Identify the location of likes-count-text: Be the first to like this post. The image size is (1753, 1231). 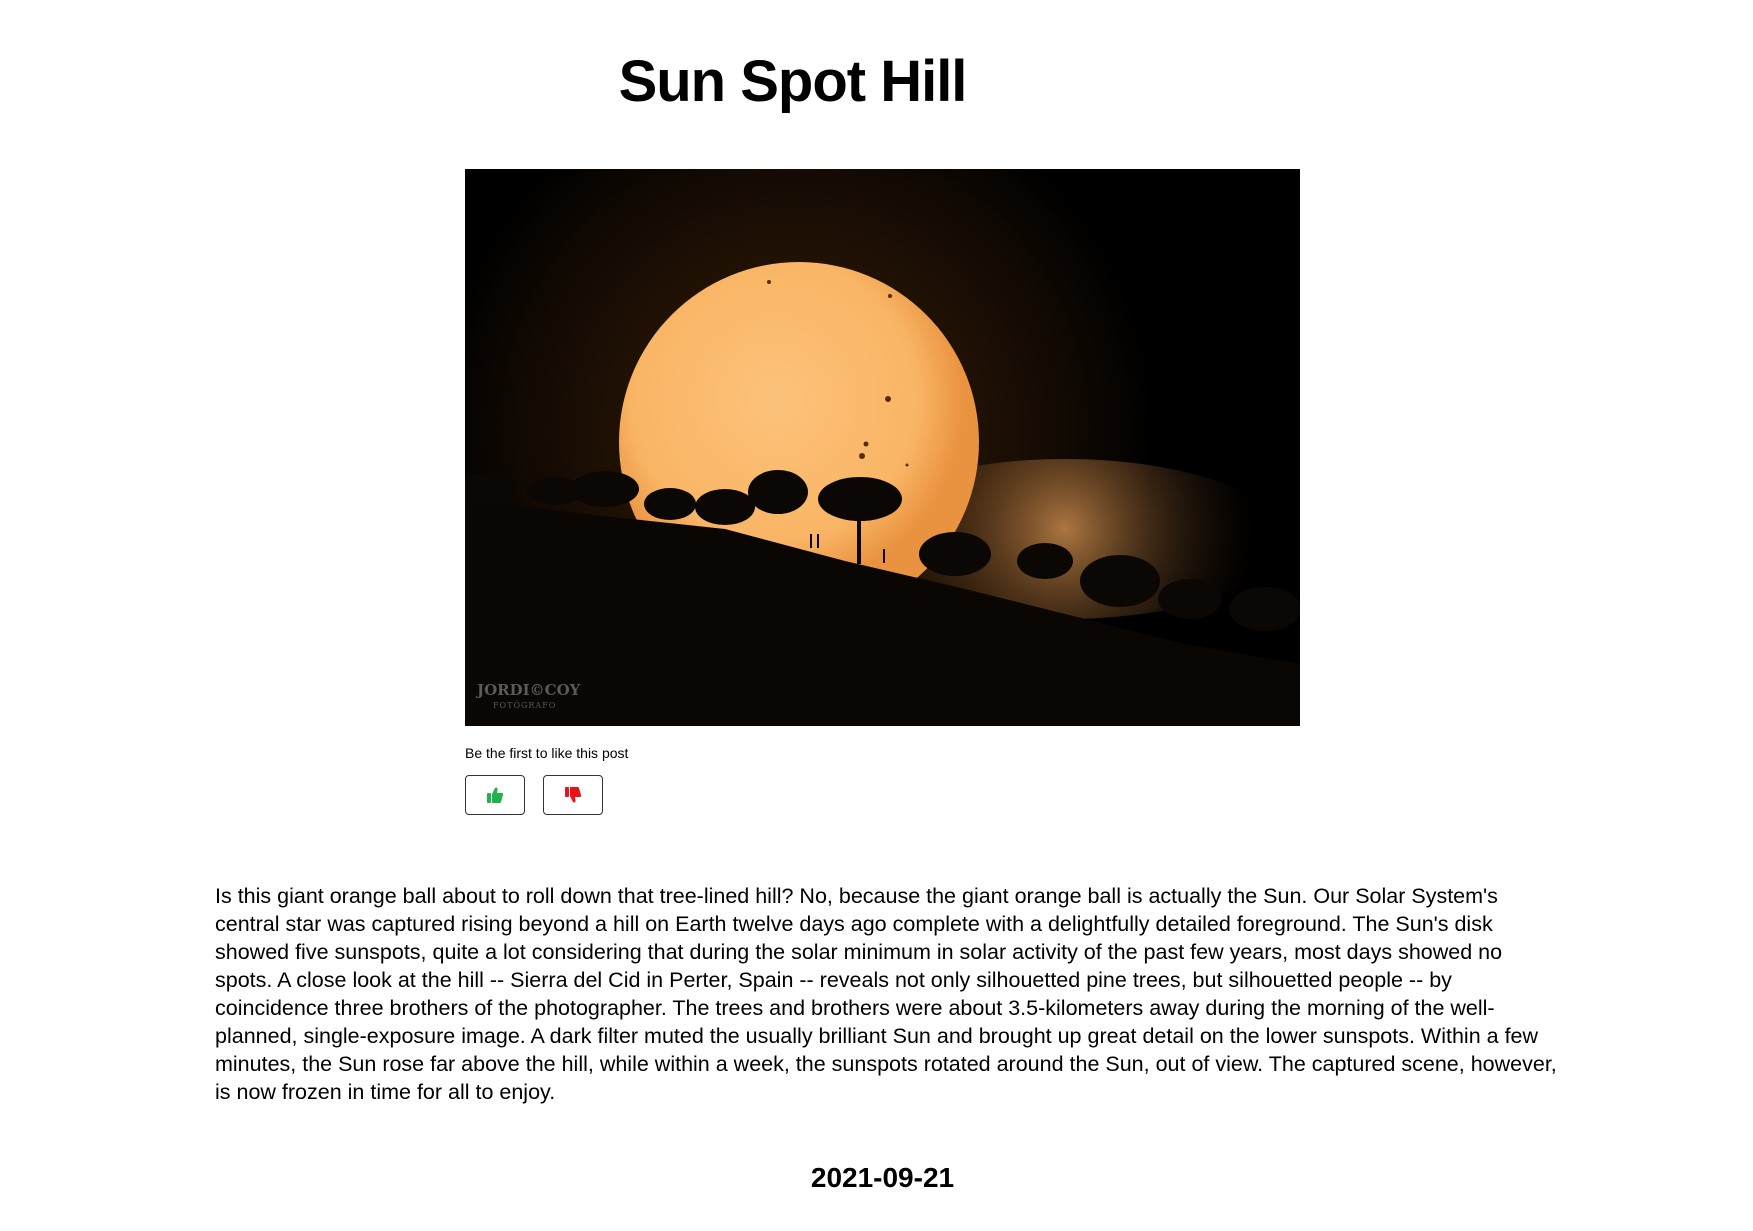
(547, 753).